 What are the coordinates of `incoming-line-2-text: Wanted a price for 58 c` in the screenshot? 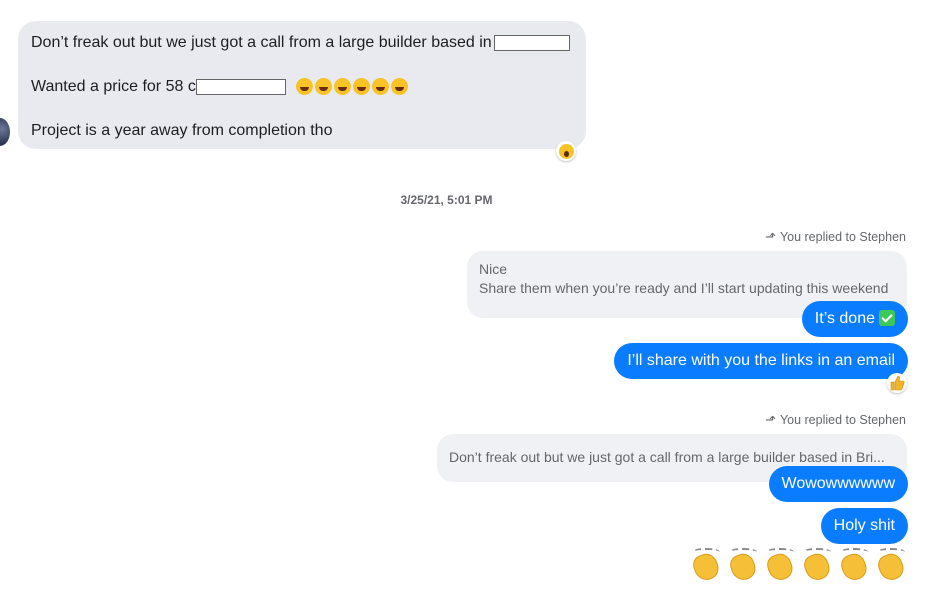 It's located at (113, 87).